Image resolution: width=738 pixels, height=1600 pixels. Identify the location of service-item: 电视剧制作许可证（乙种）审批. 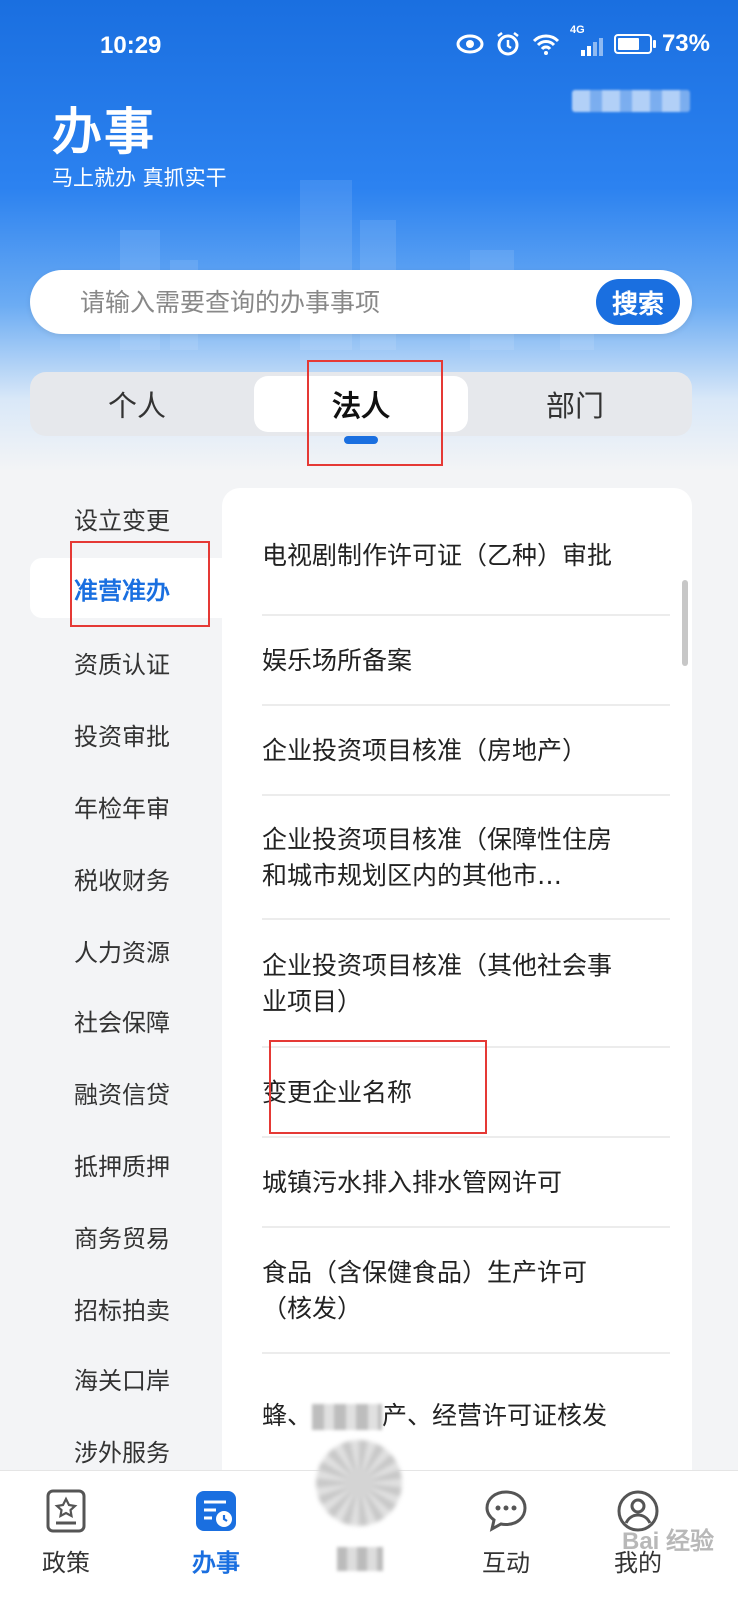
(466, 557).